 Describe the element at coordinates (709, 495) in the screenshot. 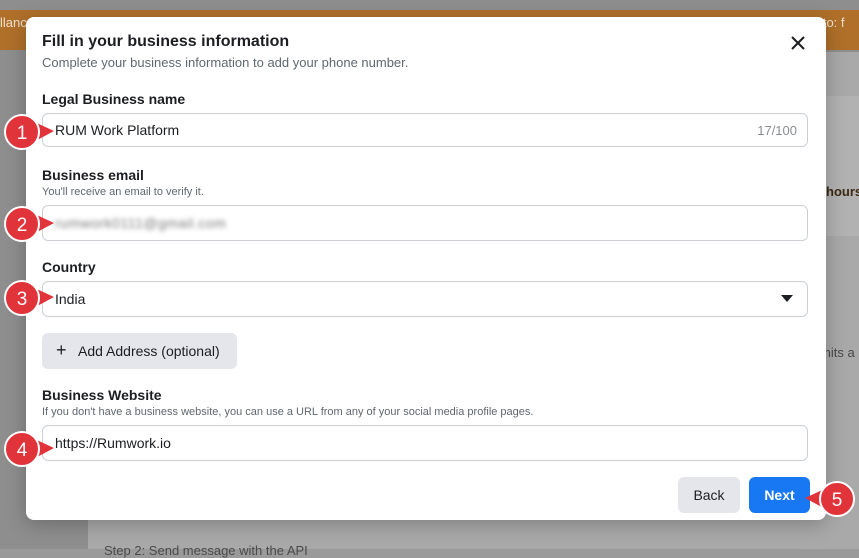

I see `back-button: Back` at that location.